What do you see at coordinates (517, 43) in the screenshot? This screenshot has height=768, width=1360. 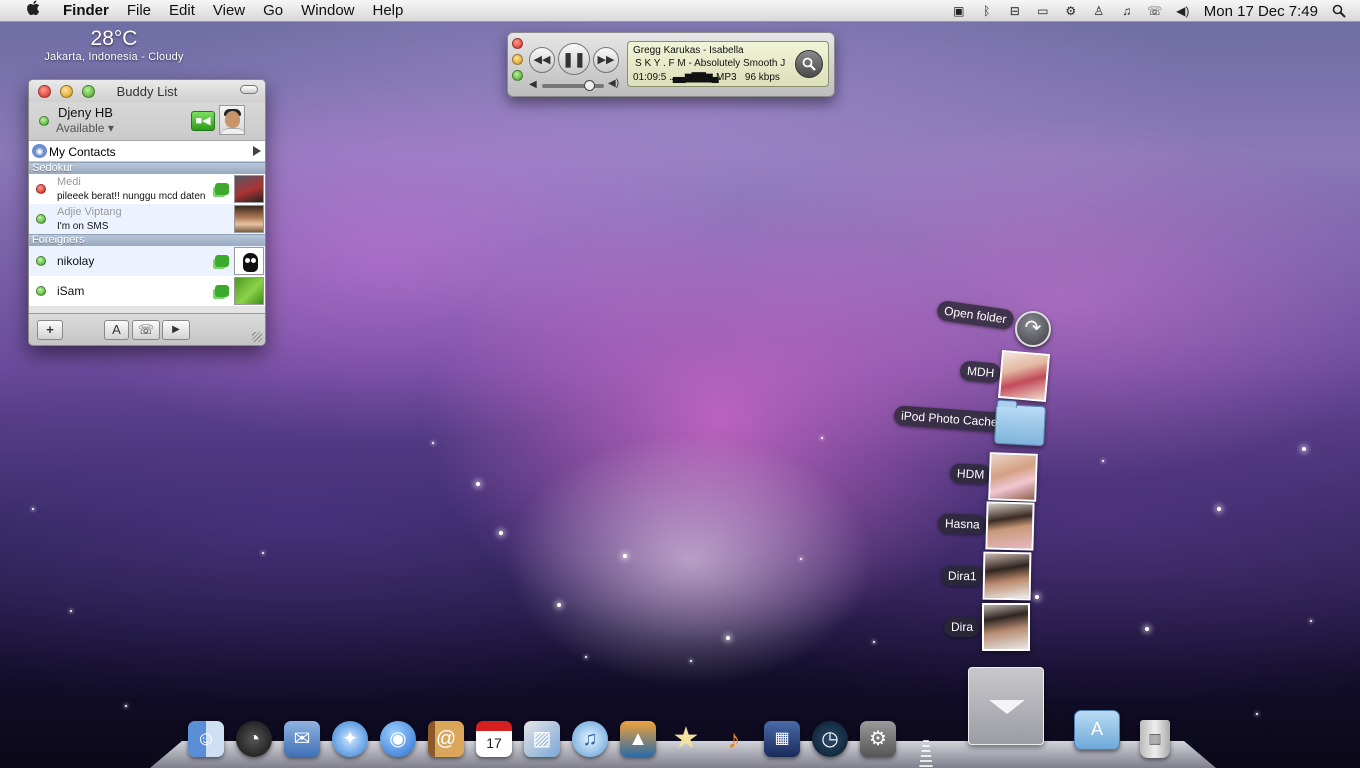 I see `close-button` at bounding box center [517, 43].